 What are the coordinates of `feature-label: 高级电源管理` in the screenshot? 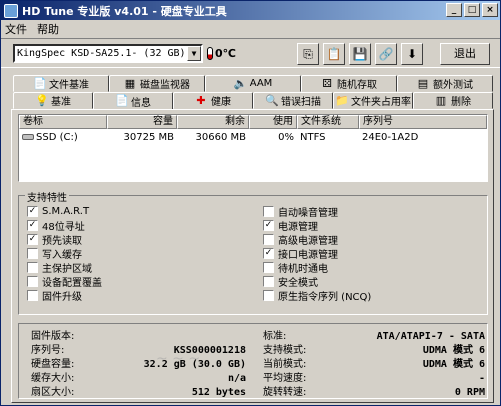 It's located at (308, 241).